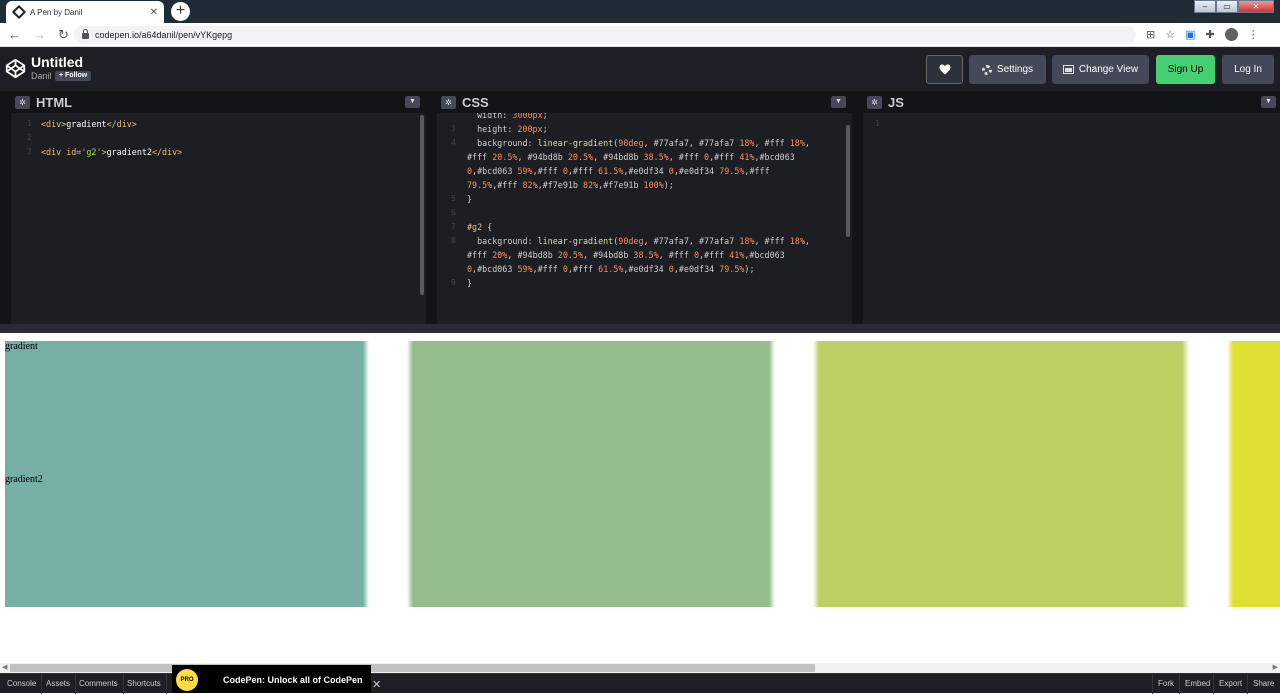 The width and height of the screenshot is (1280, 694). I want to click on pro-promo-text: CodePen: Unlock all of CodePen, so click(293, 680).